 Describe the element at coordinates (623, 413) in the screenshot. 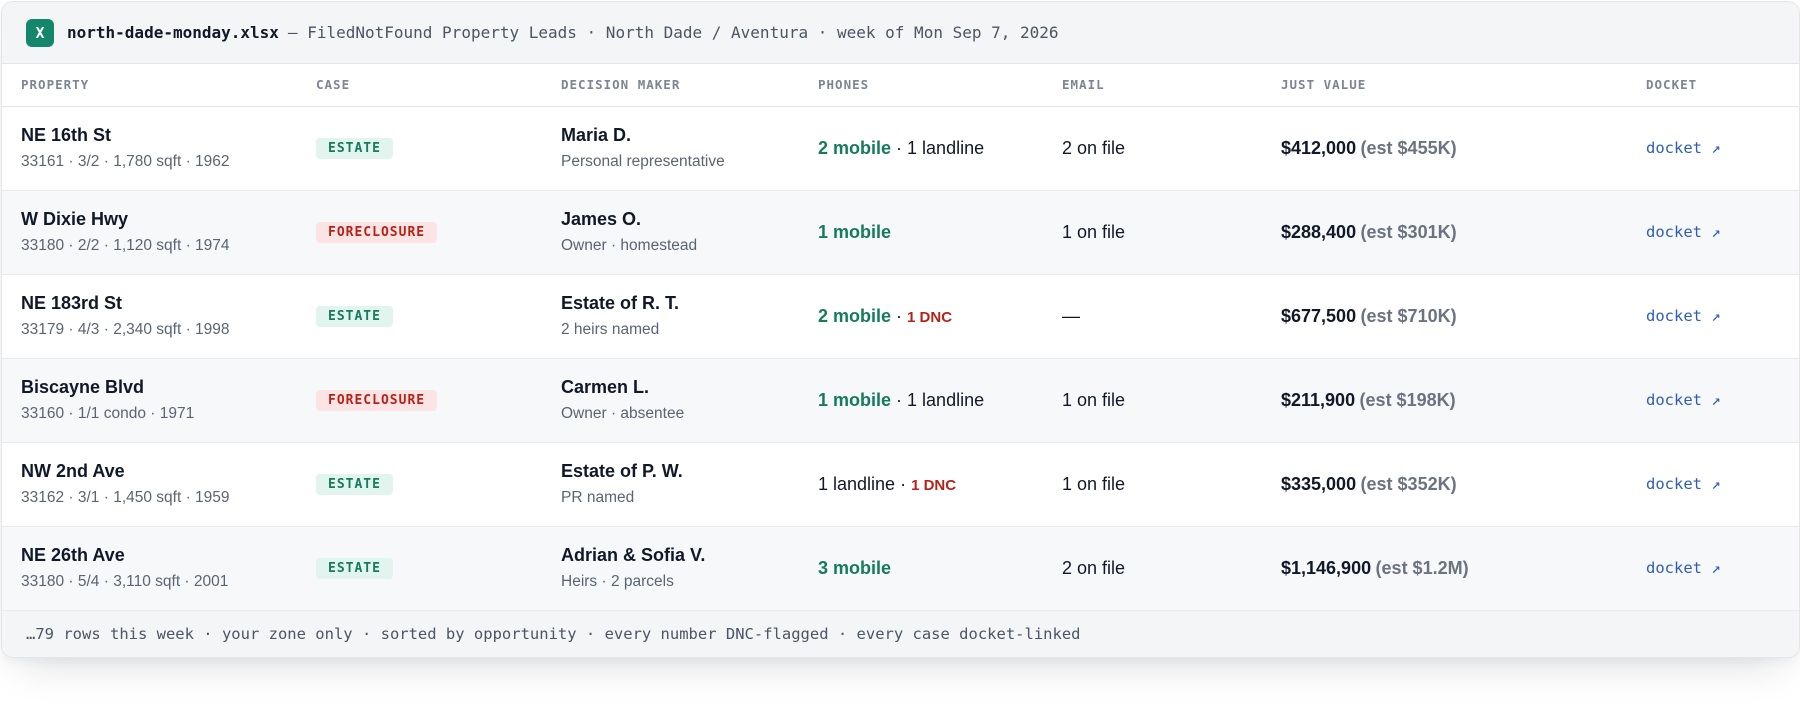

I see `decision-maker-role: Owner · absentee` at that location.